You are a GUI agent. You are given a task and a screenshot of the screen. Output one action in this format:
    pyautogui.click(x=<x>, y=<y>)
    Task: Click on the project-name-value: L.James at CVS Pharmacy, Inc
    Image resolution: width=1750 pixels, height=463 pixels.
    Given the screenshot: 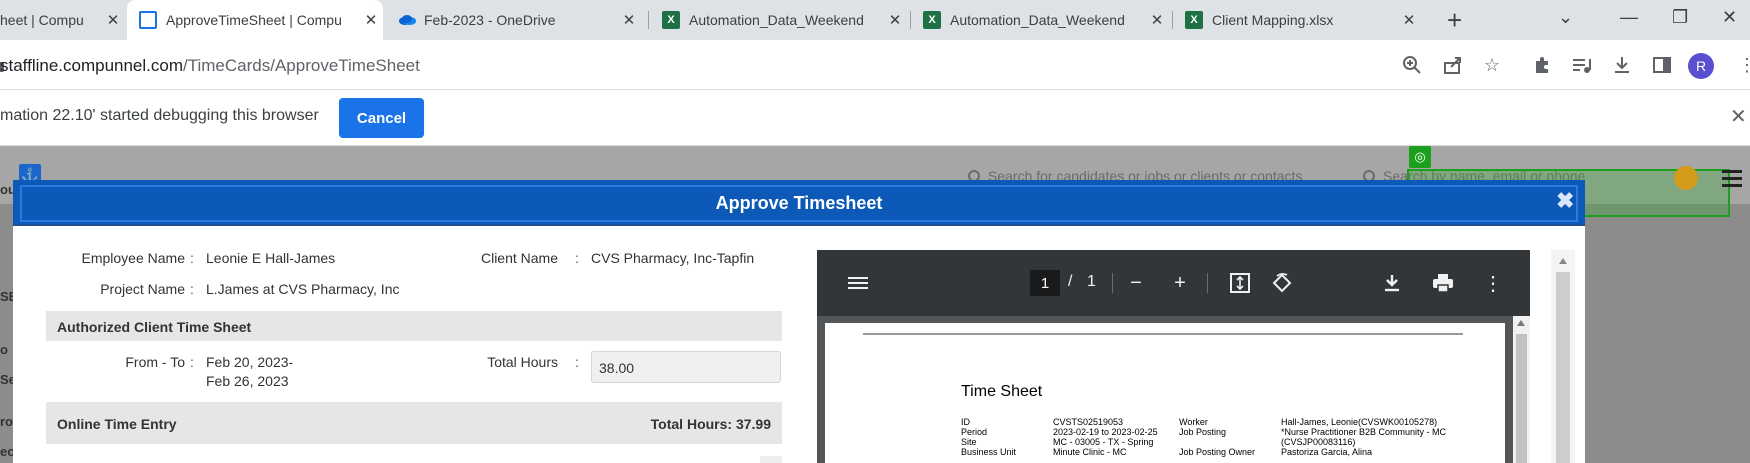 What is the action you would take?
    pyautogui.click(x=303, y=289)
    